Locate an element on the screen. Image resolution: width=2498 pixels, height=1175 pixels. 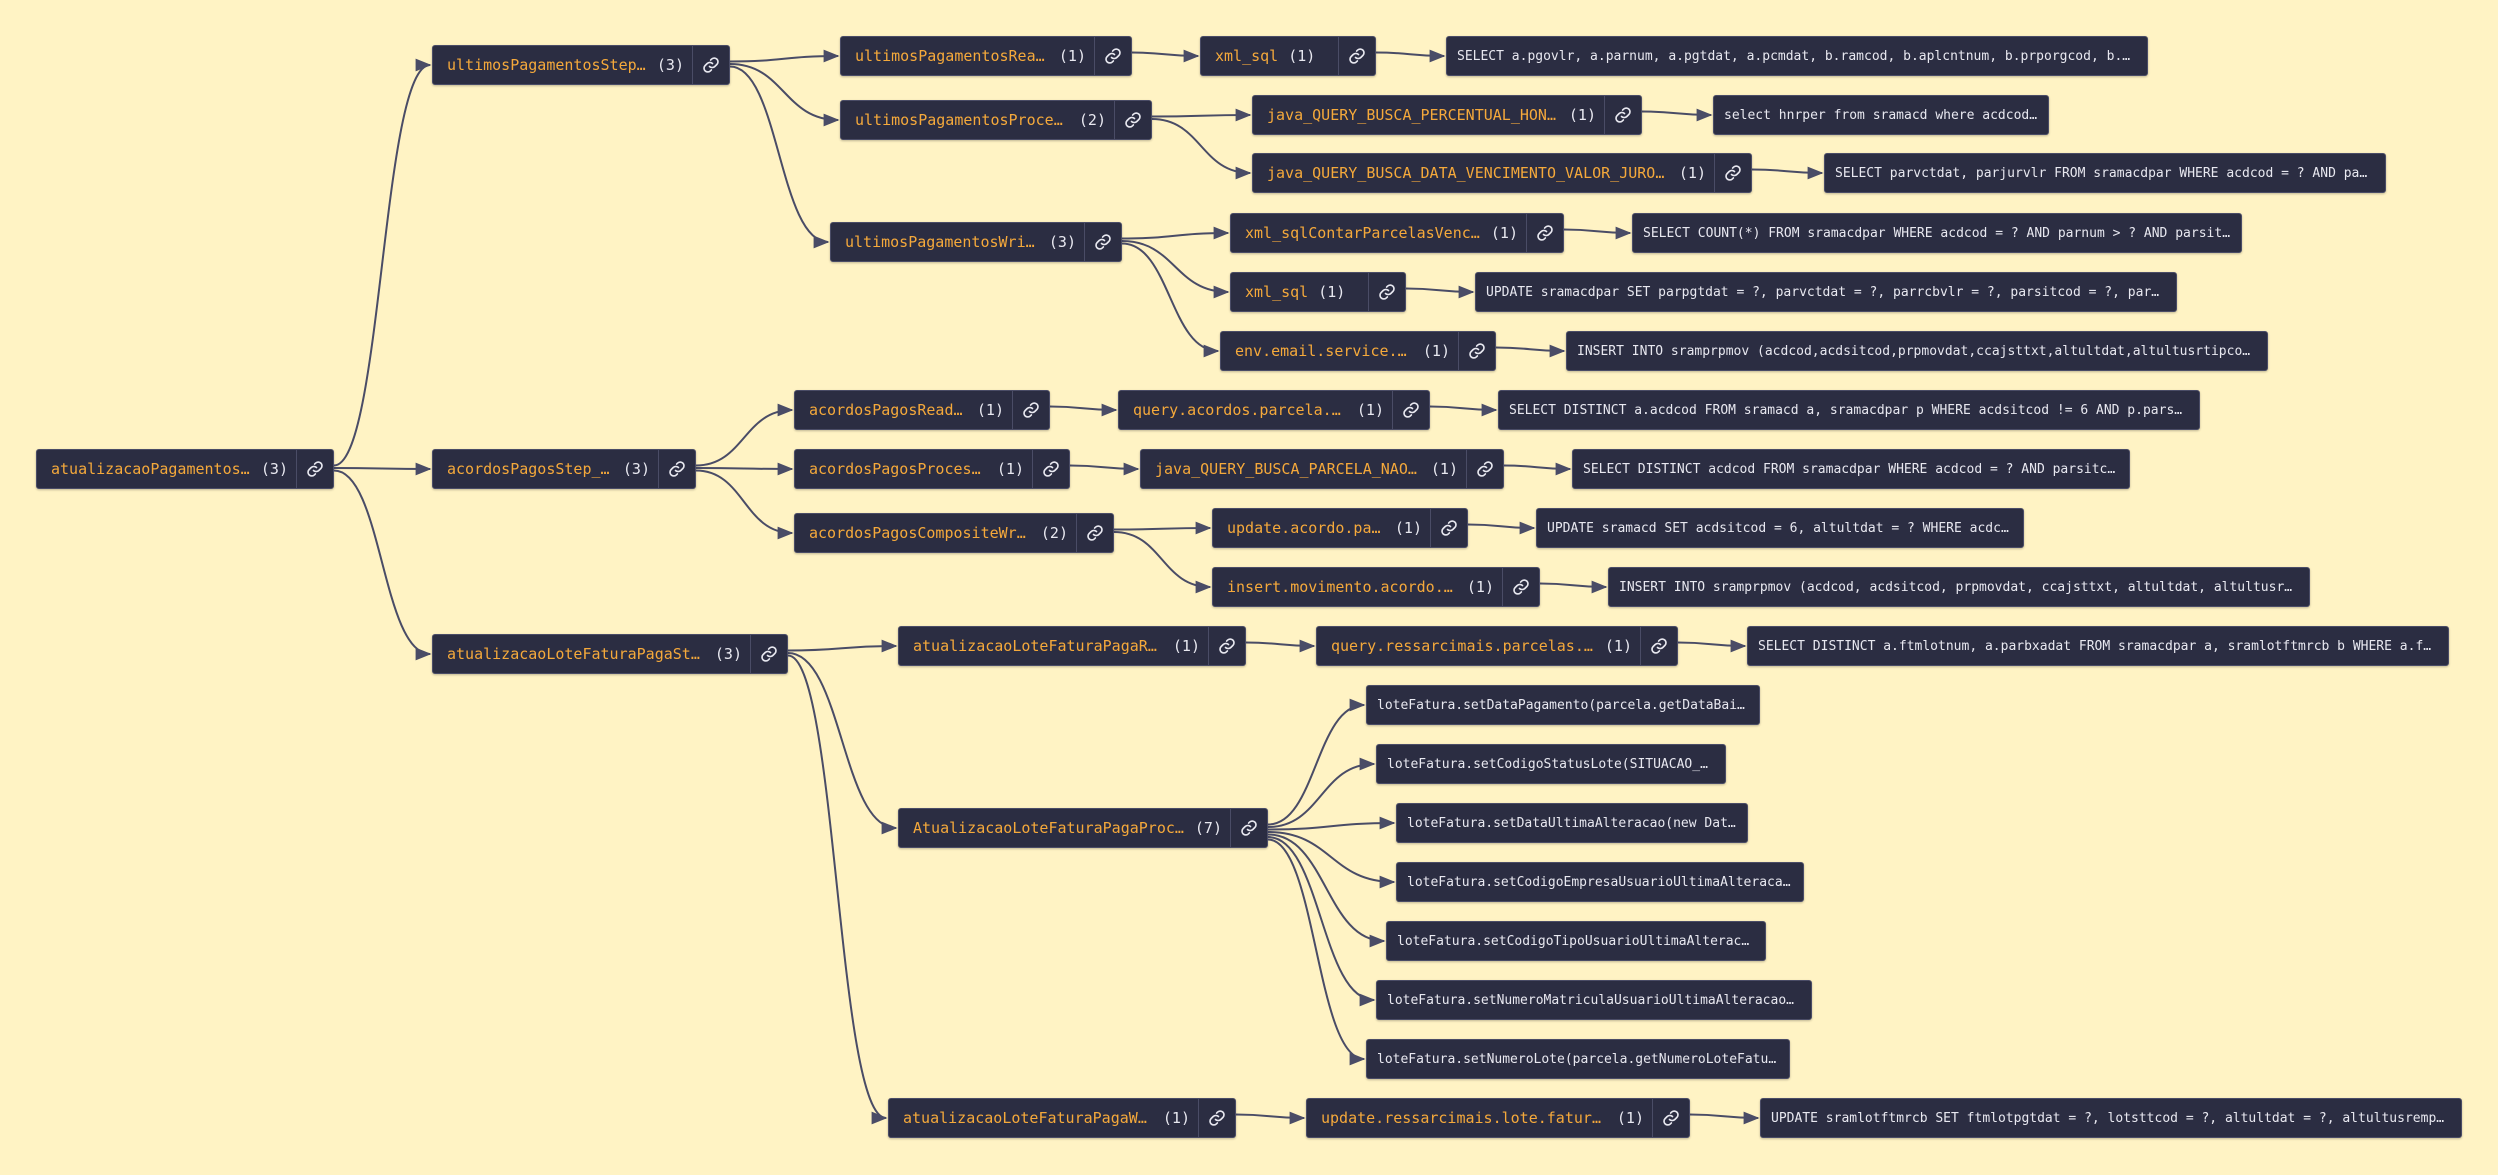
edge-n15-n18 is located at coordinates (1162, 528).